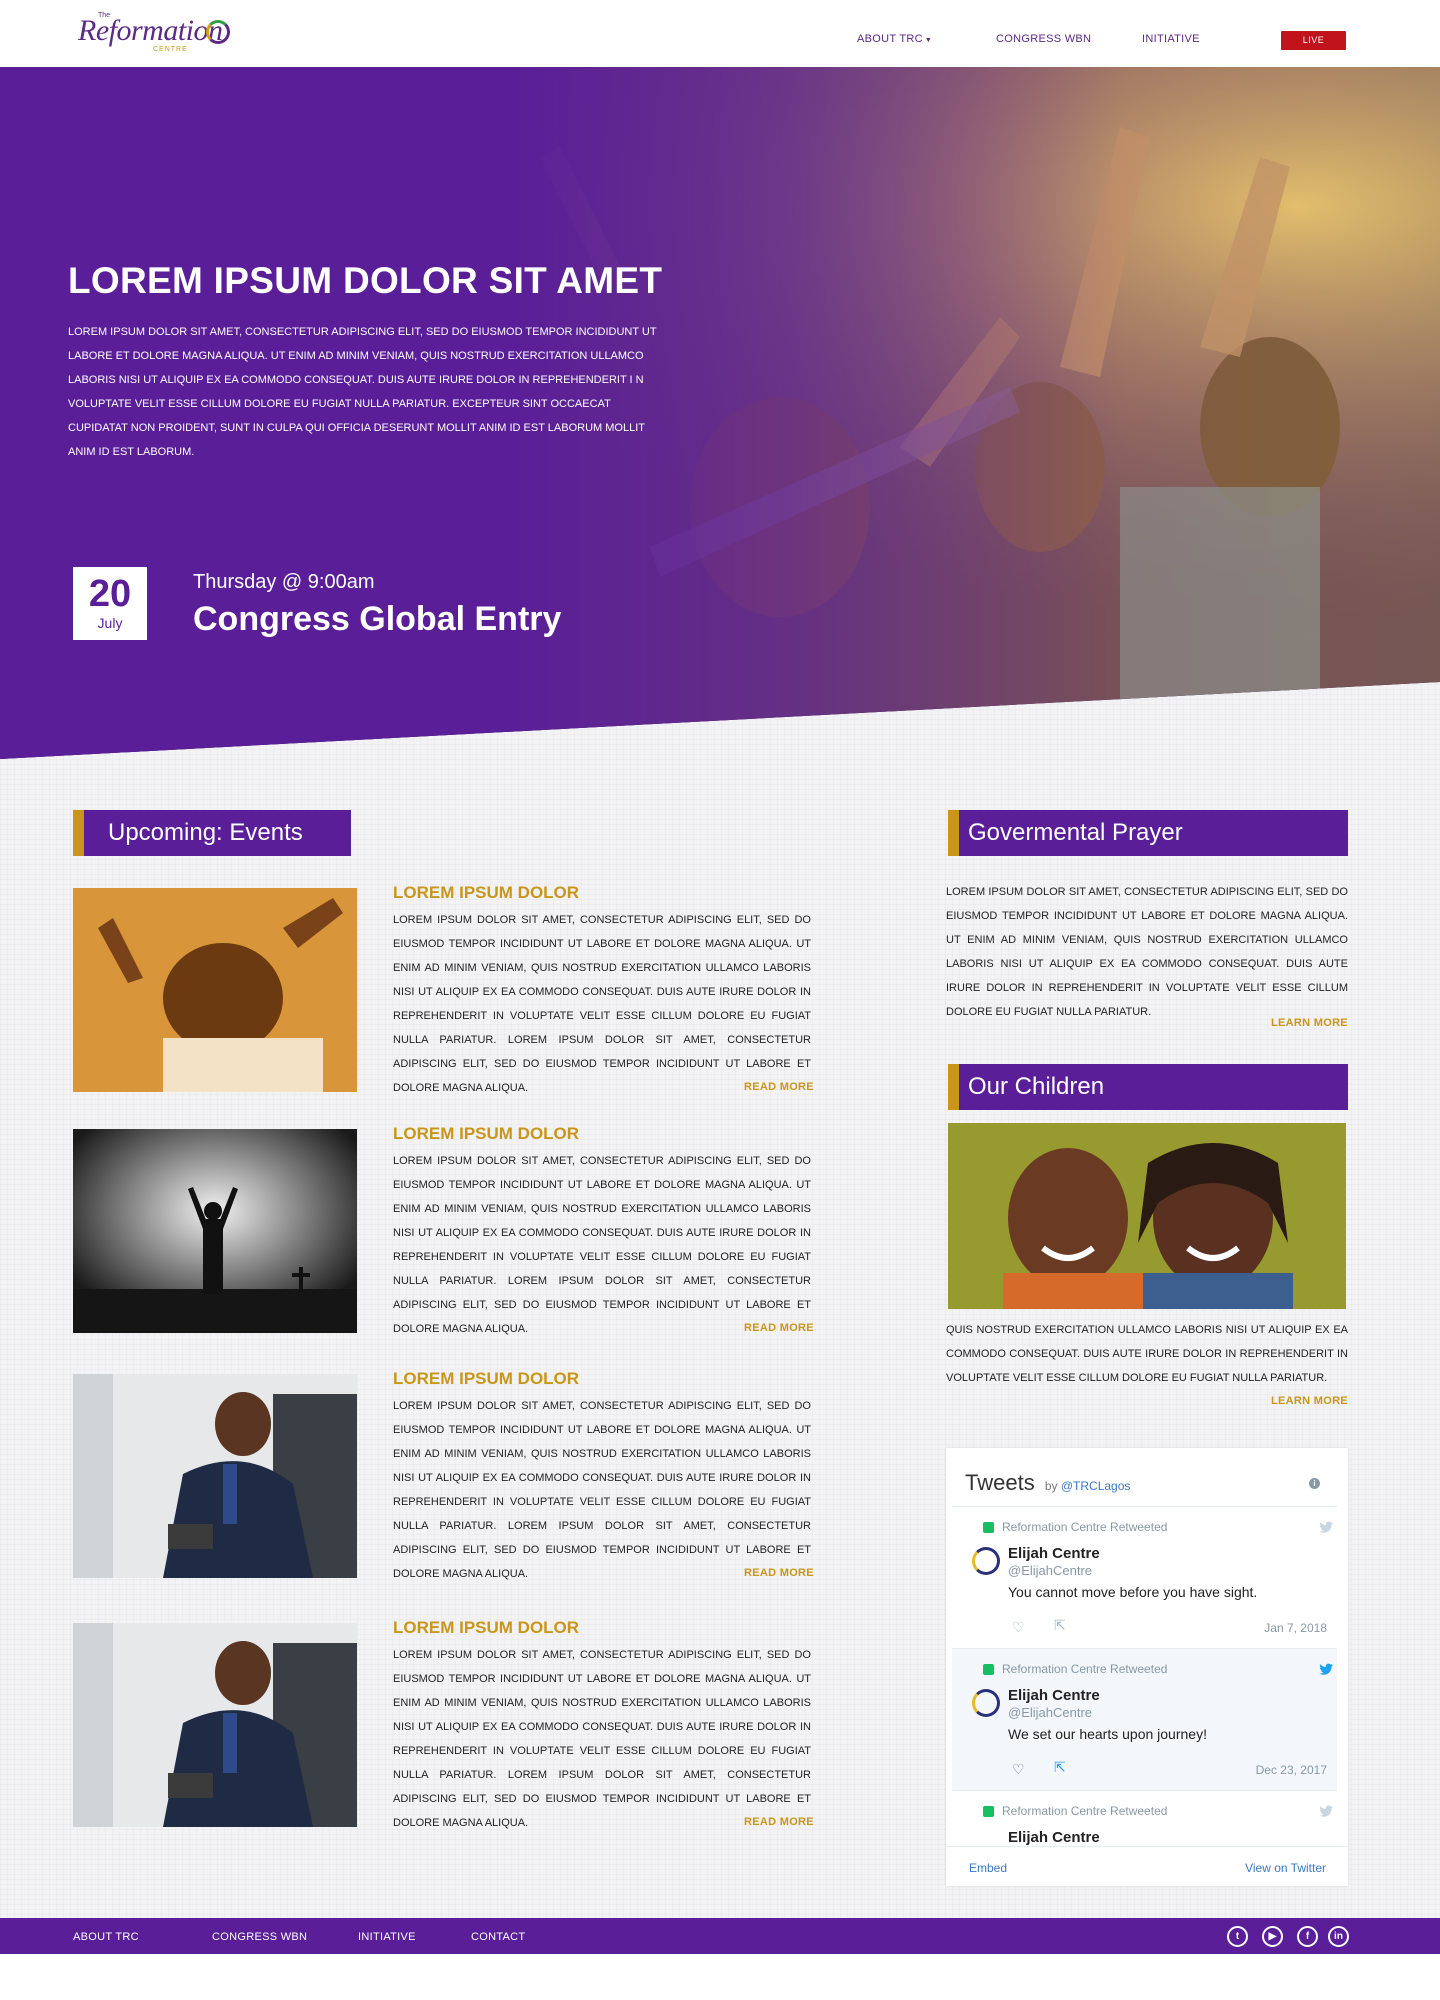 This screenshot has height=2000, width=1440. Describe the element at coordinates (1314, 1483) in the screenshot. I see `info-icon: i` at that location.